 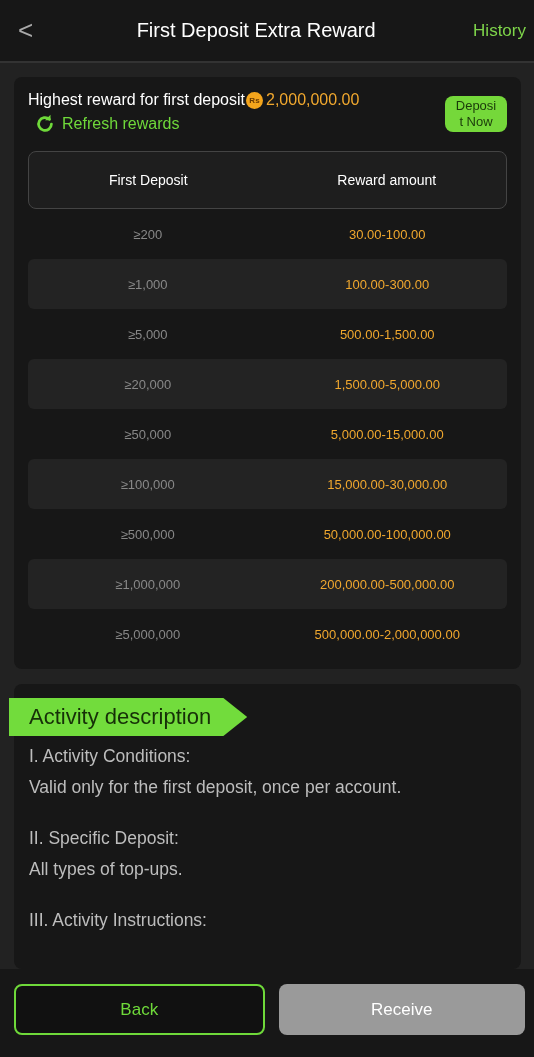 What do you see at coordinates (118, 920) in the screenshot?
I see `paragraph-heading: III. Activity Instructions:` at bounding box center [118, 920].